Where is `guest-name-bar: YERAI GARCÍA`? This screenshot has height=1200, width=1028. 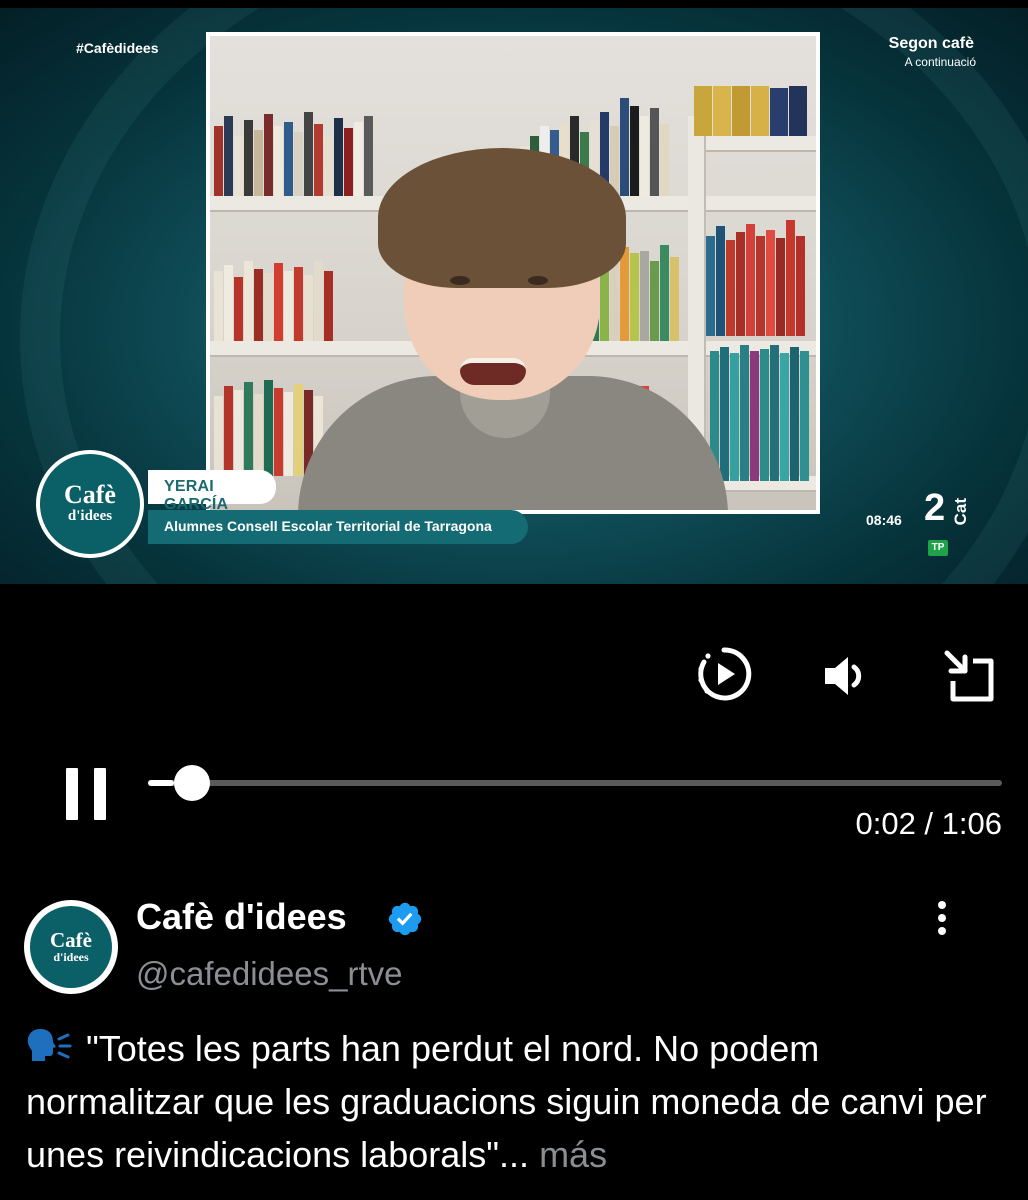
guest-name-bar: YERAI GARCÍA is located at coordinates (212, 491).